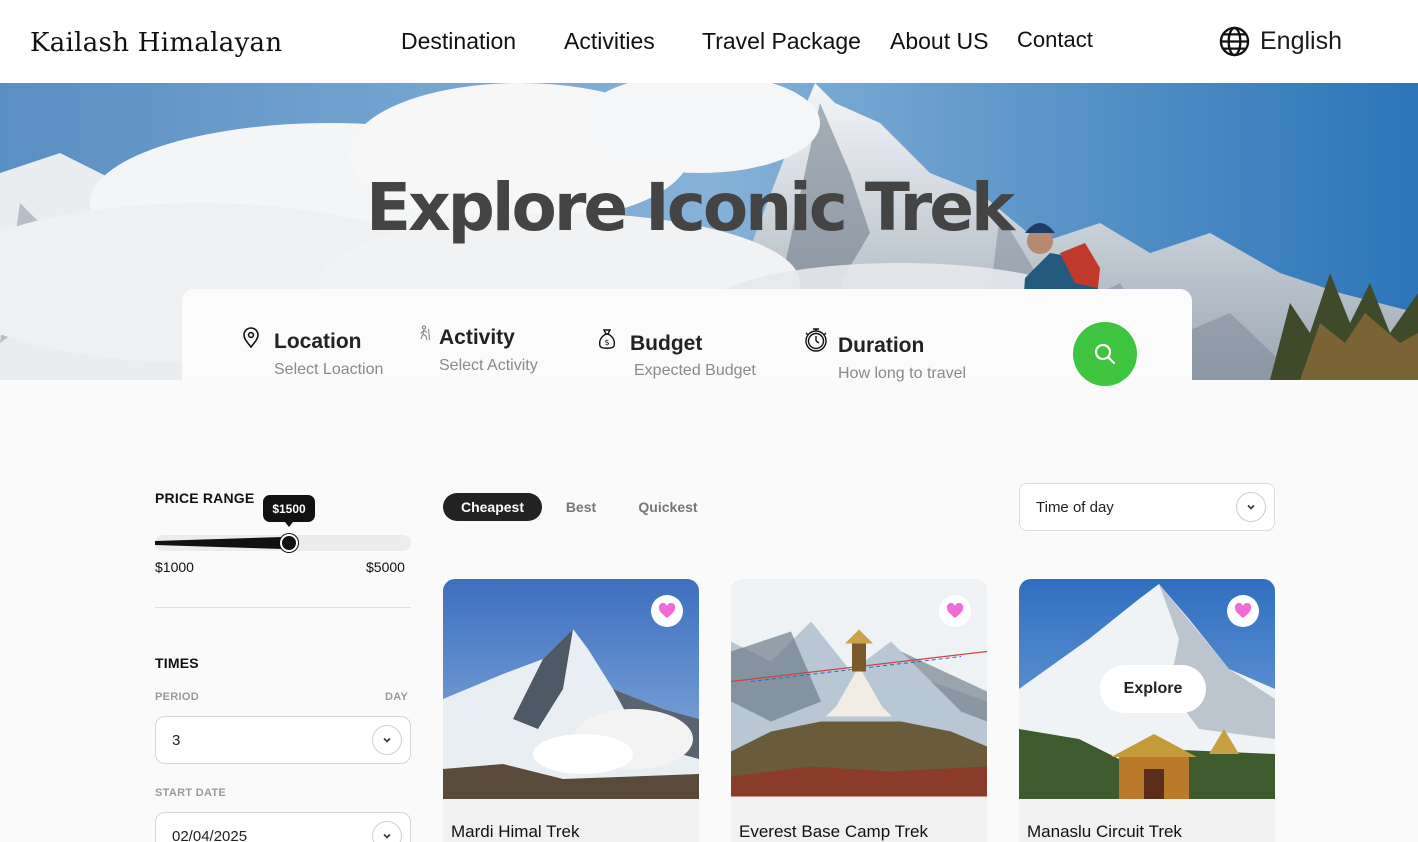 The width and height of the screenshot is (1418, 842). Describe the element at coordinates (251, 338) in the screenshot. I see `map-pin-icon` at that location.